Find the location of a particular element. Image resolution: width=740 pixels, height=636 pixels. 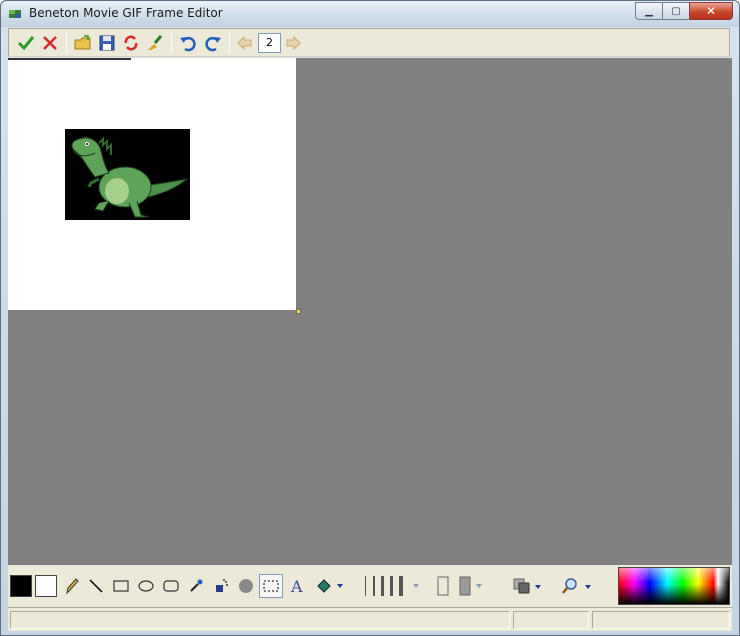

selection-icon is located at coordinates (271, 586).